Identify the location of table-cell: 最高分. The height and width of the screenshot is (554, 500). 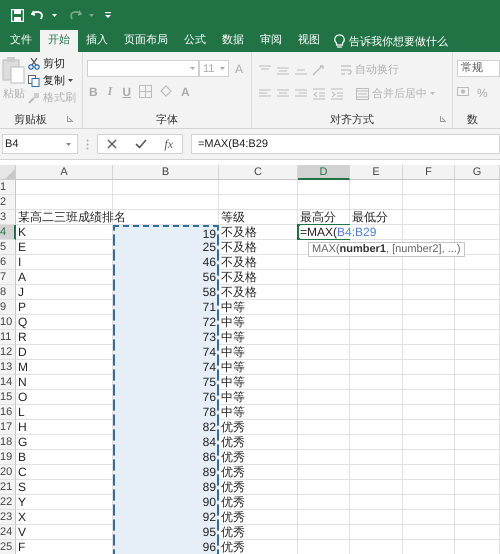
(318, 217).